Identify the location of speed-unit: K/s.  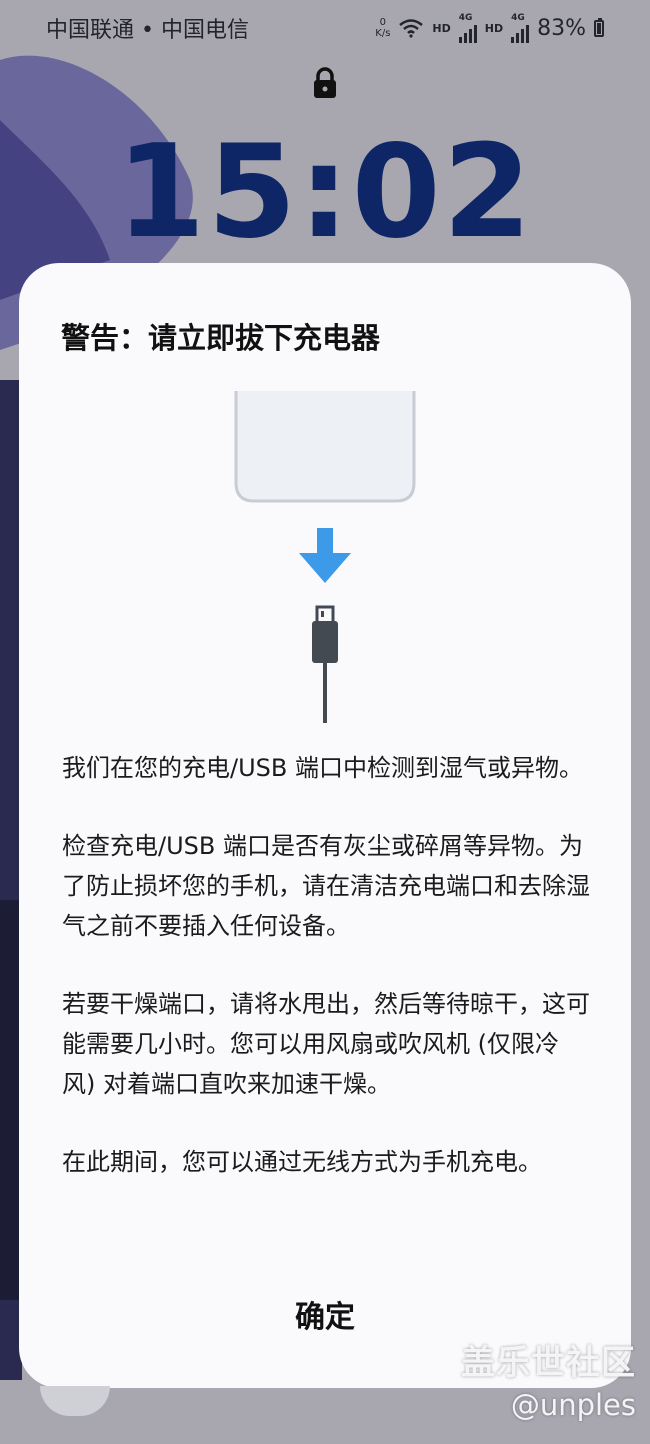
(383, 33).